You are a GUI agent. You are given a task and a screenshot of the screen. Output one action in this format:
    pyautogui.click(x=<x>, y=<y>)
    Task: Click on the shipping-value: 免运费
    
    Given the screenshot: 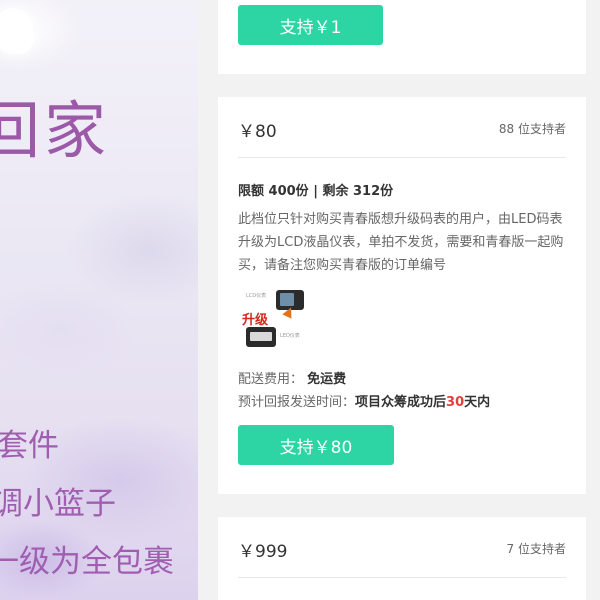 What is the action you would take?
    pyautogui.click(x=327, y=379)
    